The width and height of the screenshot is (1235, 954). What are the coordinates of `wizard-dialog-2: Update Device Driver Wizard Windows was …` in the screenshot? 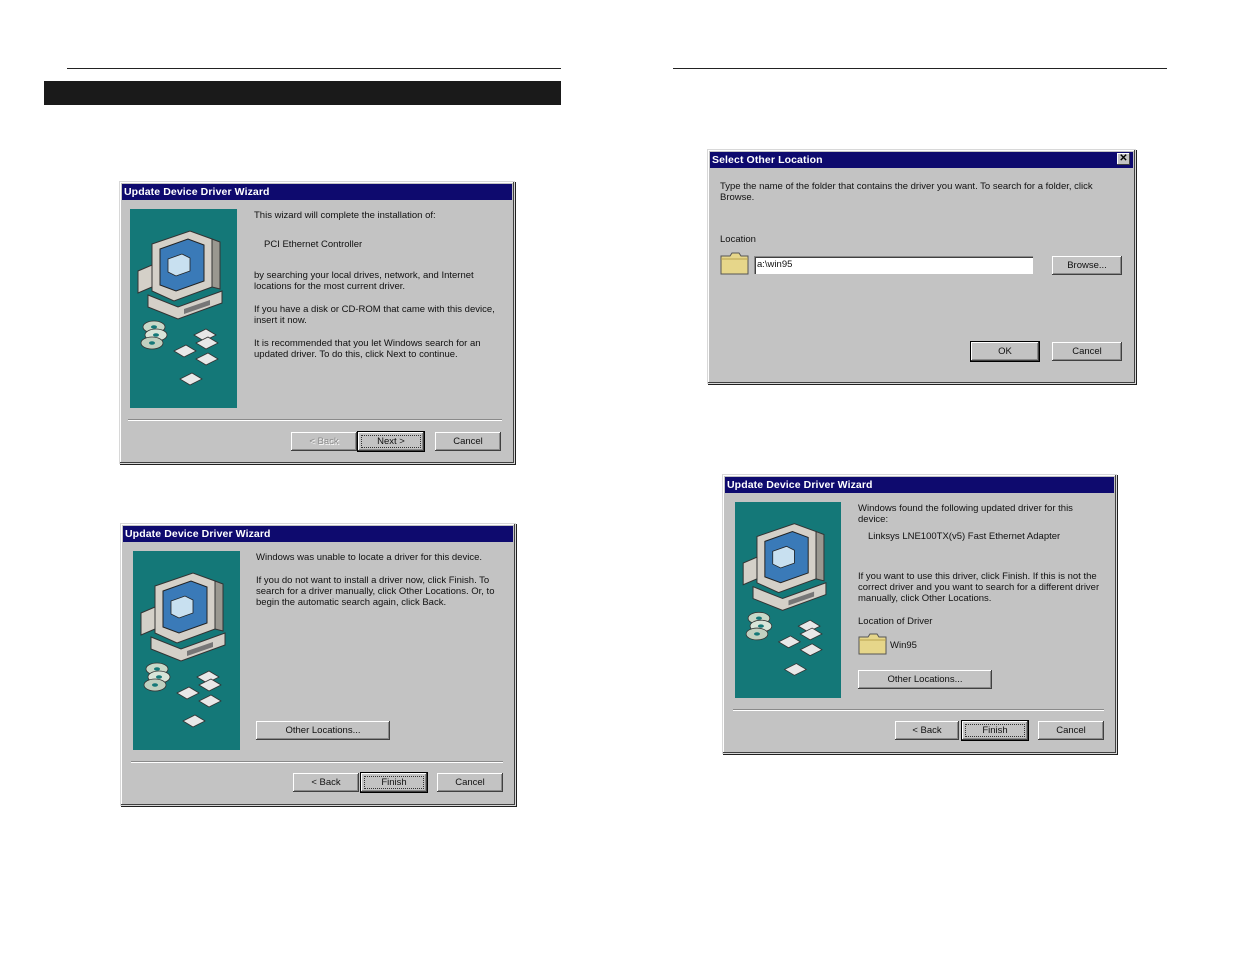 It's located at (318, 664).